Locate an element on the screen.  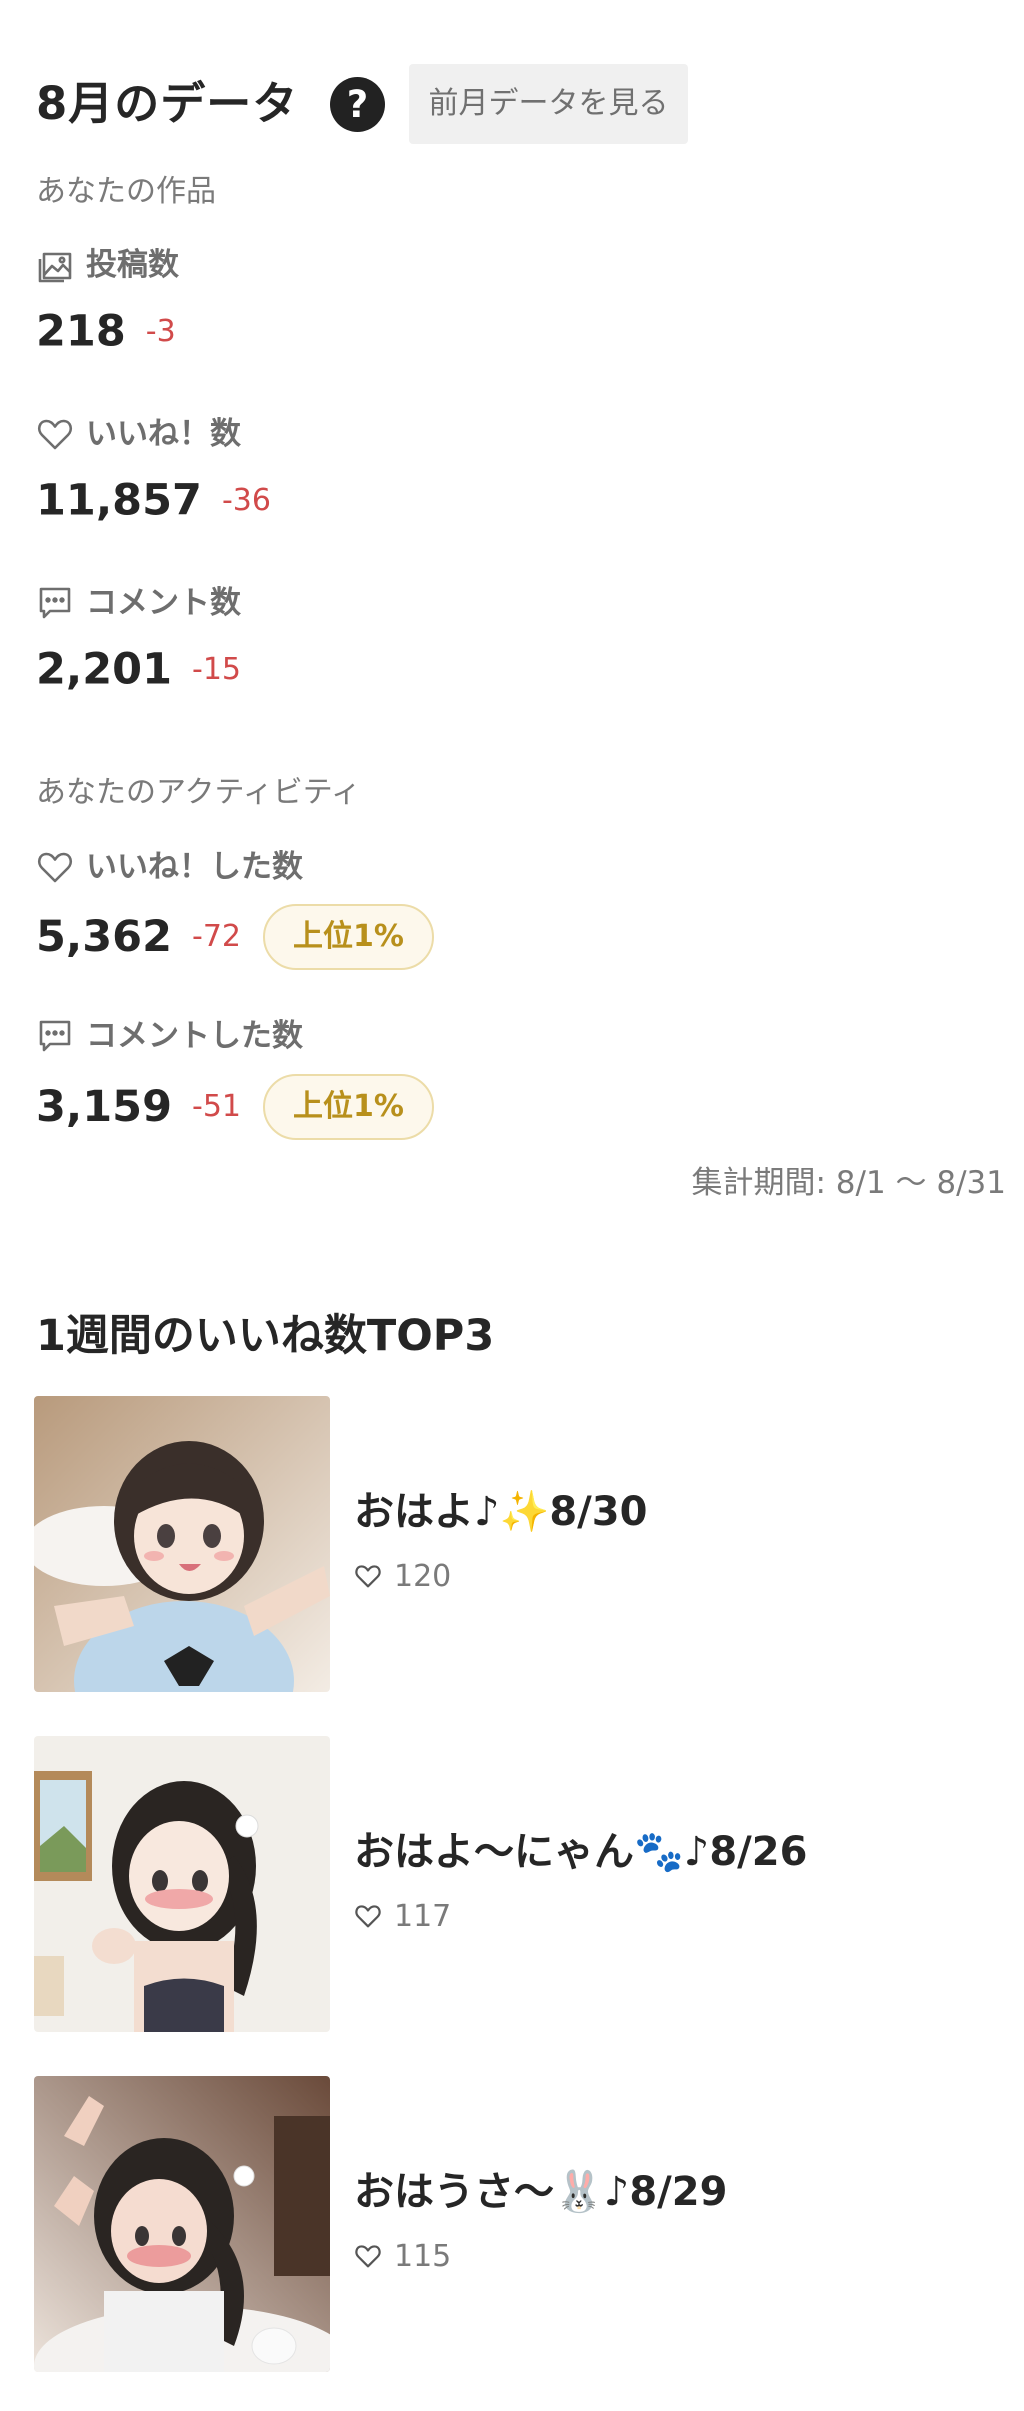
metric-label-comments: コメント数 is located at coordinates (138, 603).